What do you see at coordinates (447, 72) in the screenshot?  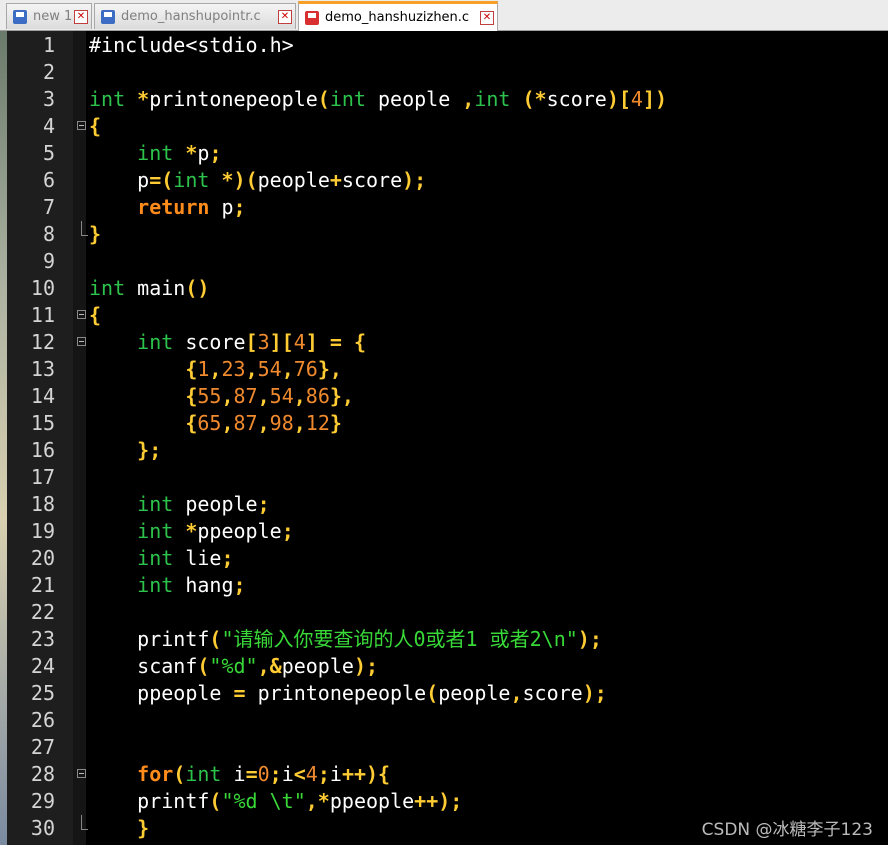 I see `code-line: 2` at bounding box center [447, 72].